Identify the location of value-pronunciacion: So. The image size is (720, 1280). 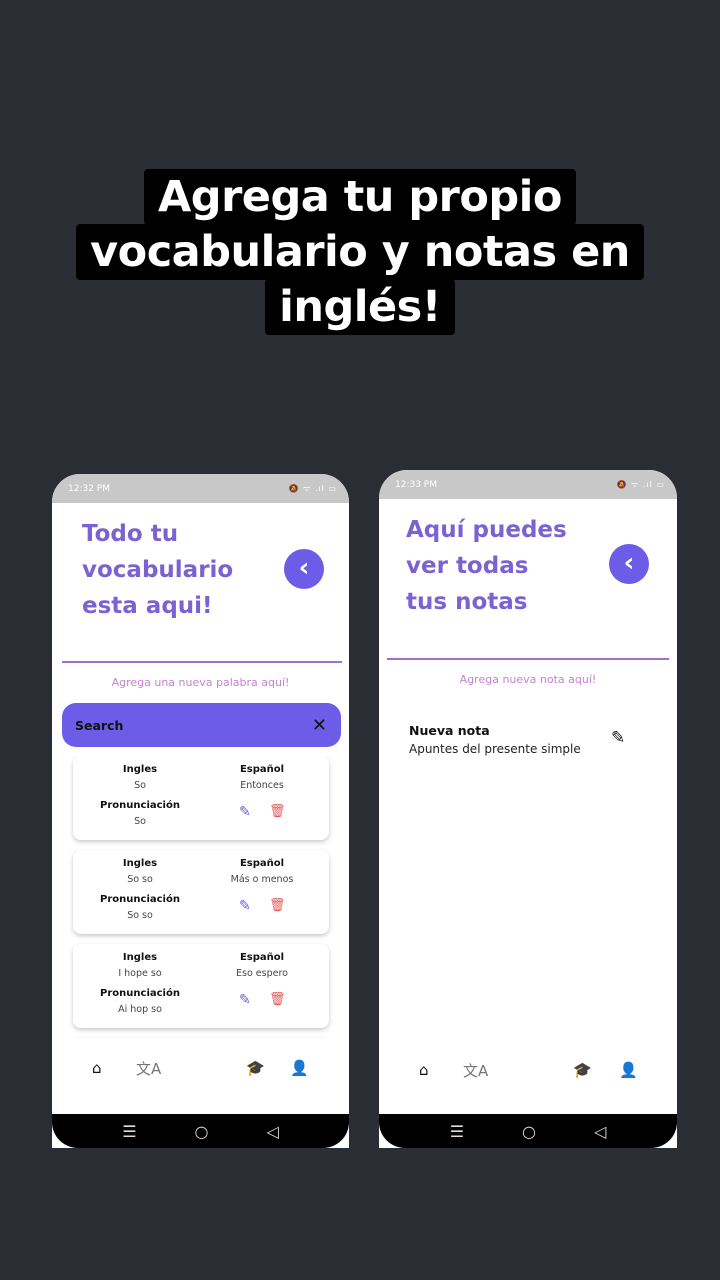
(140, 821).